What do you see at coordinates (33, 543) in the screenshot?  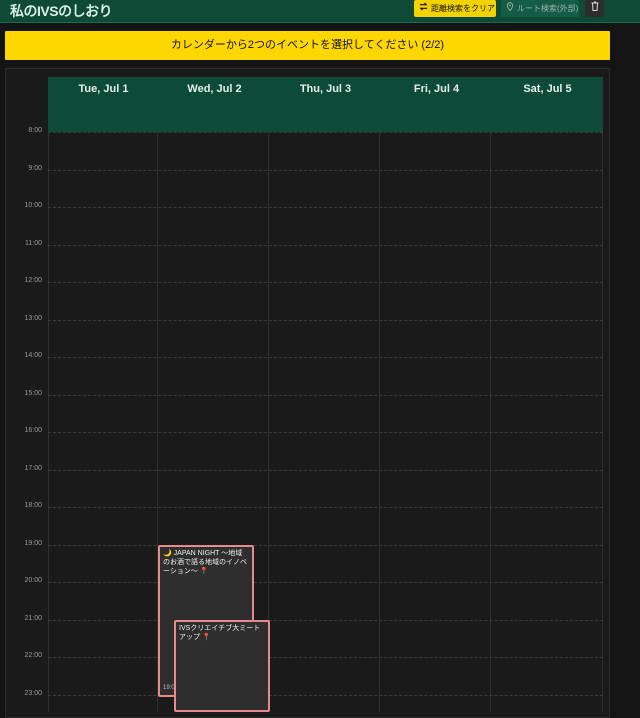 I see `hour-label: 19:00` at bounding box center [33, 543].